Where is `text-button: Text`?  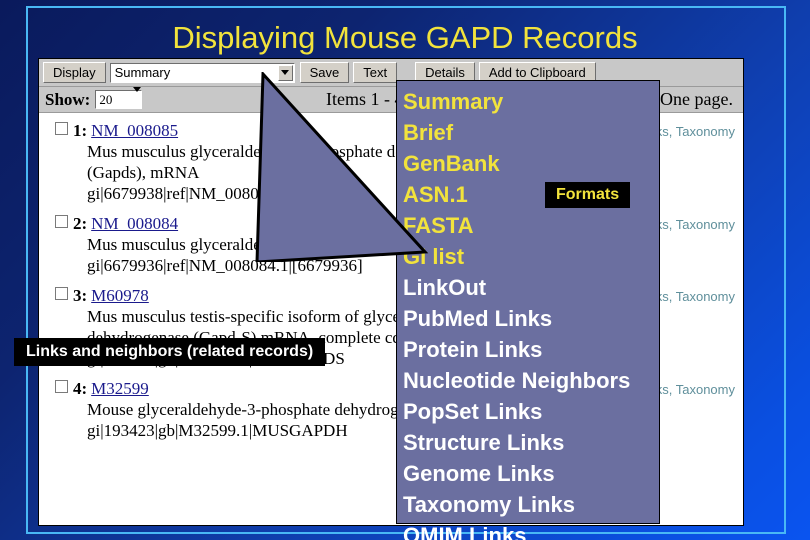
text-button: Text is located at coordinates (375, 72).